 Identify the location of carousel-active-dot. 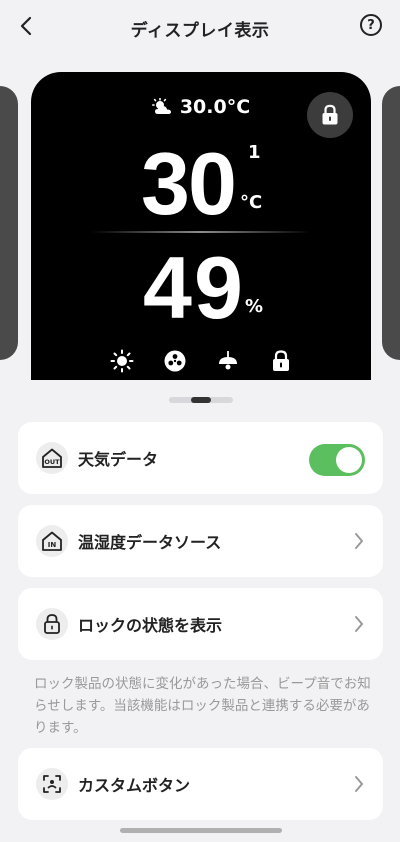
(201, 400).